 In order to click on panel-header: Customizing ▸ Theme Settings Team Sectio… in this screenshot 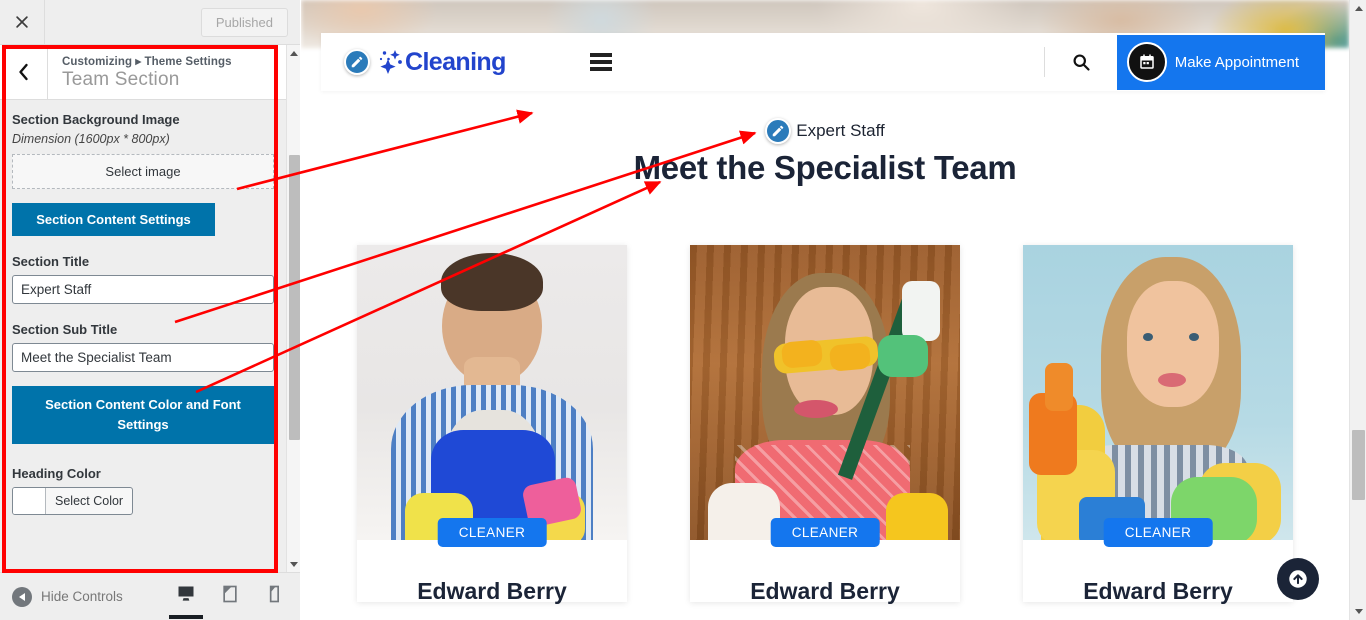, I will do `click(150, 72)`.